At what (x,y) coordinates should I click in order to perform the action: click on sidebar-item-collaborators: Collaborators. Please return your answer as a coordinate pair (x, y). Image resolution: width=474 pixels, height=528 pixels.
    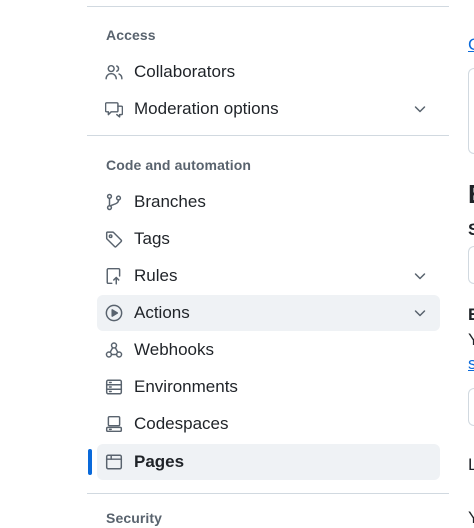
    Looking at the image, I should click on (268, 72).